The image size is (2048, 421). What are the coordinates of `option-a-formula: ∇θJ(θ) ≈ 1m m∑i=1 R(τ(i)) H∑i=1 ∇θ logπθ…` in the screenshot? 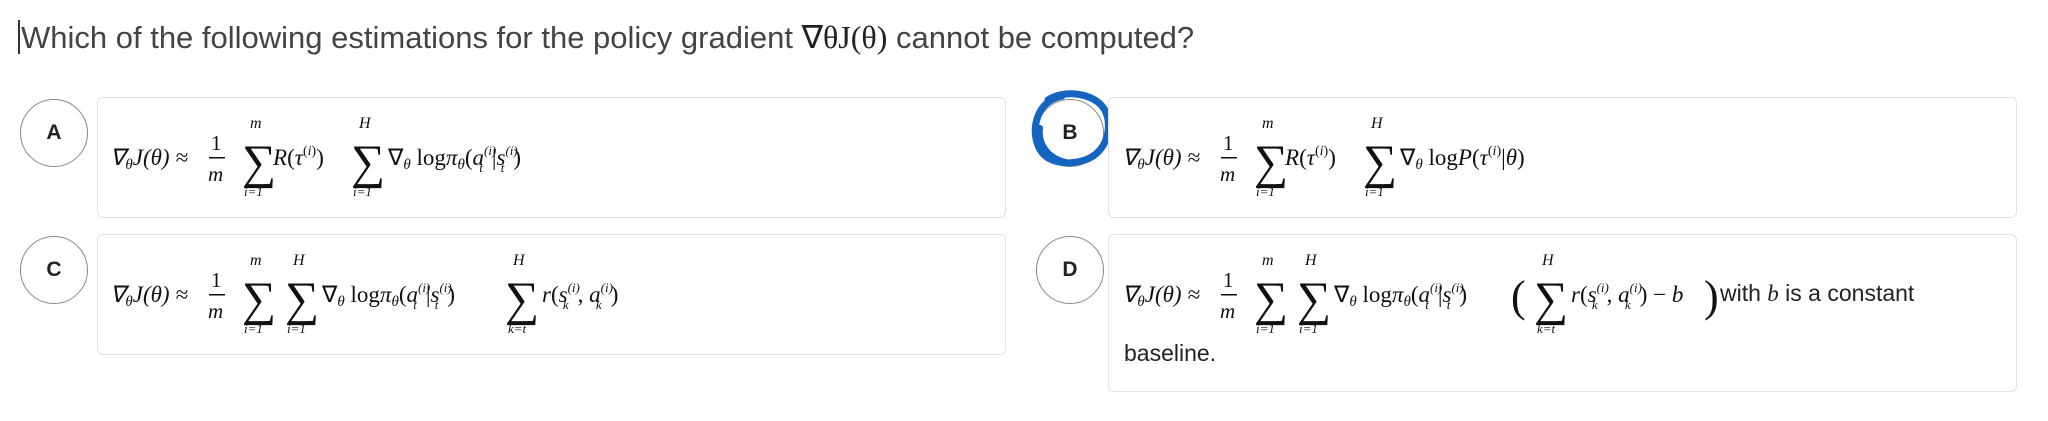 It's located at (315, 157).